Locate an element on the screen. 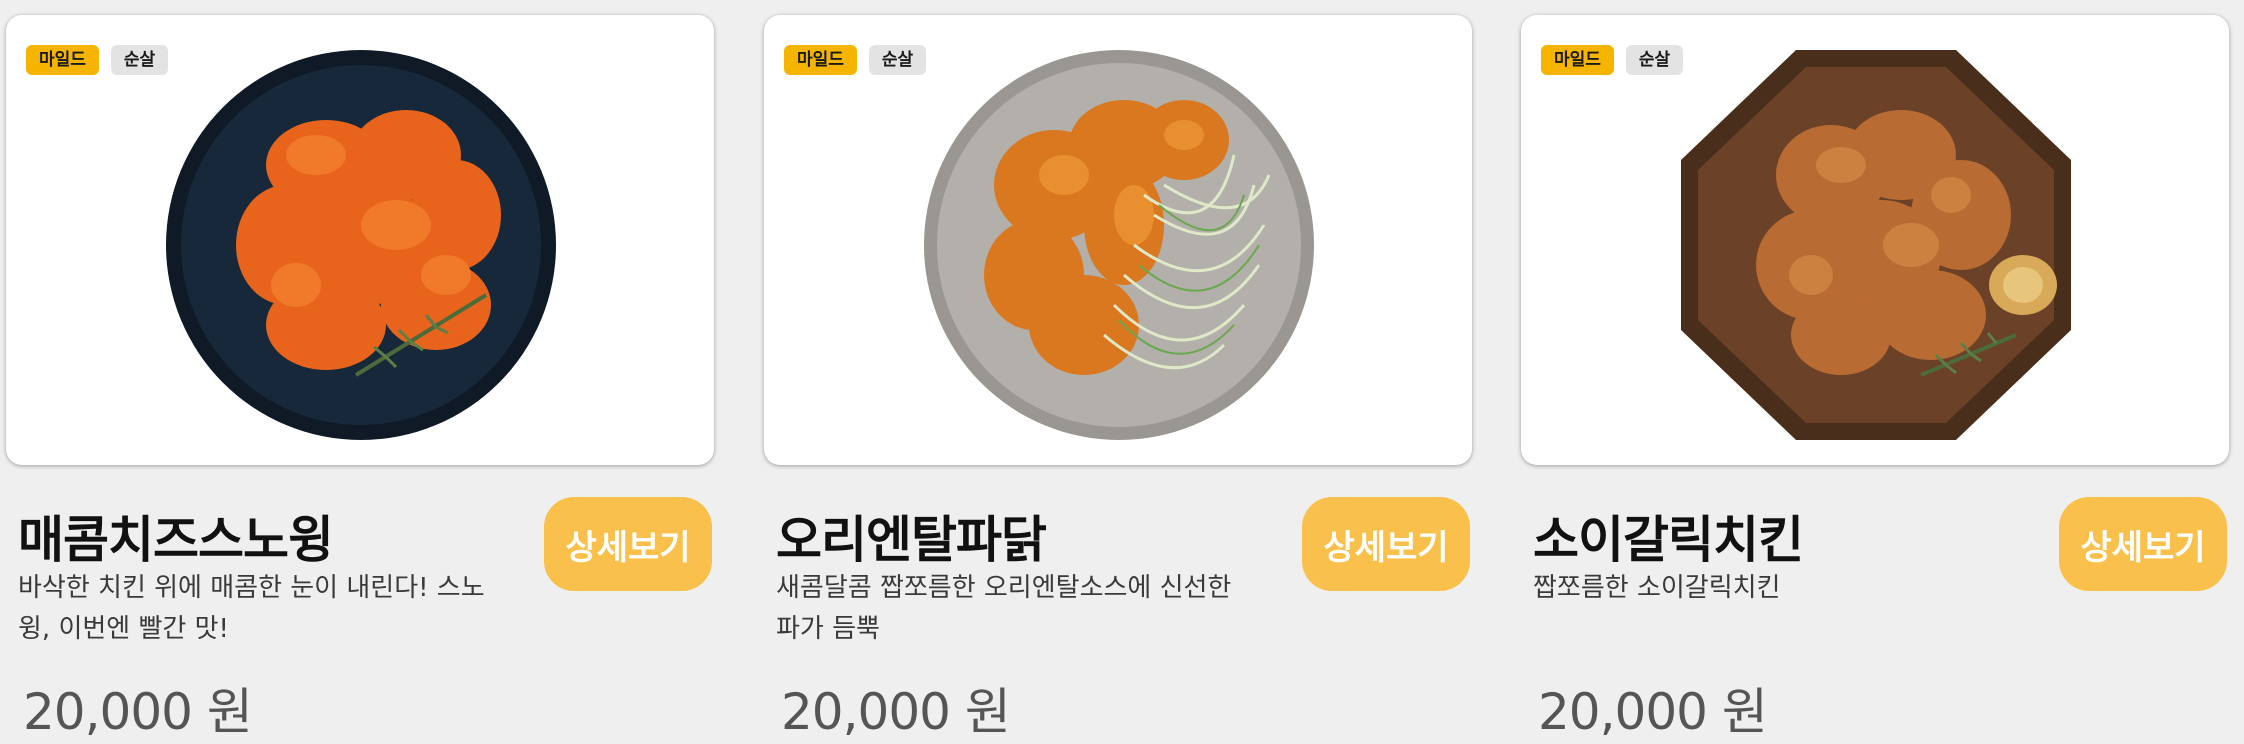 The height and width of the screenshot is (744, 2244). menu-description: 짭쪼름한 소이갈릭치킨 is located at coordinates (1657, 588).